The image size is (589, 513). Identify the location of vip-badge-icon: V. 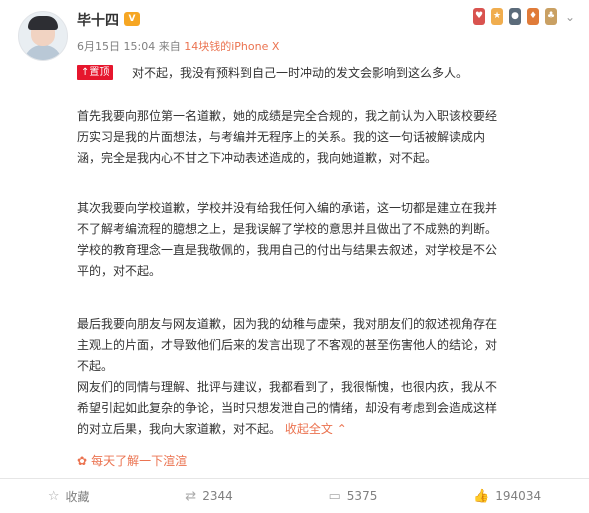
(132, 19).